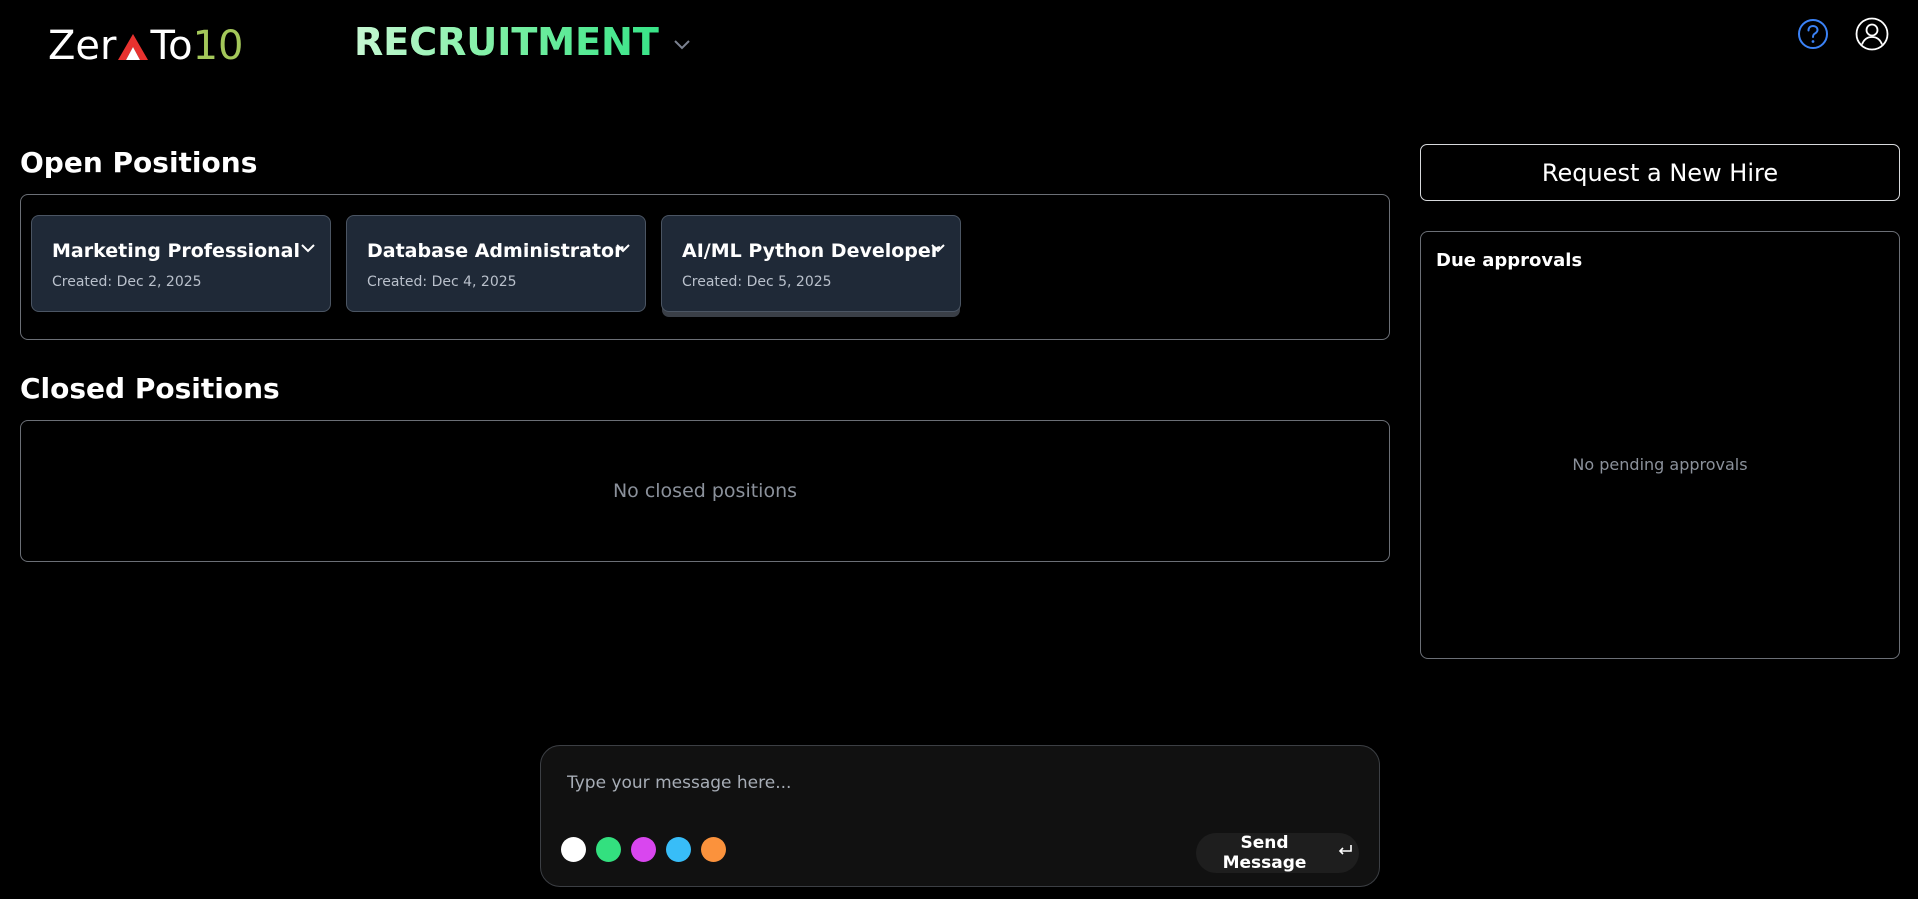 The height and width of the screenshot is (899, 1918). I want to click on closed-positions-panel: No closed positions, so click(705, 491).